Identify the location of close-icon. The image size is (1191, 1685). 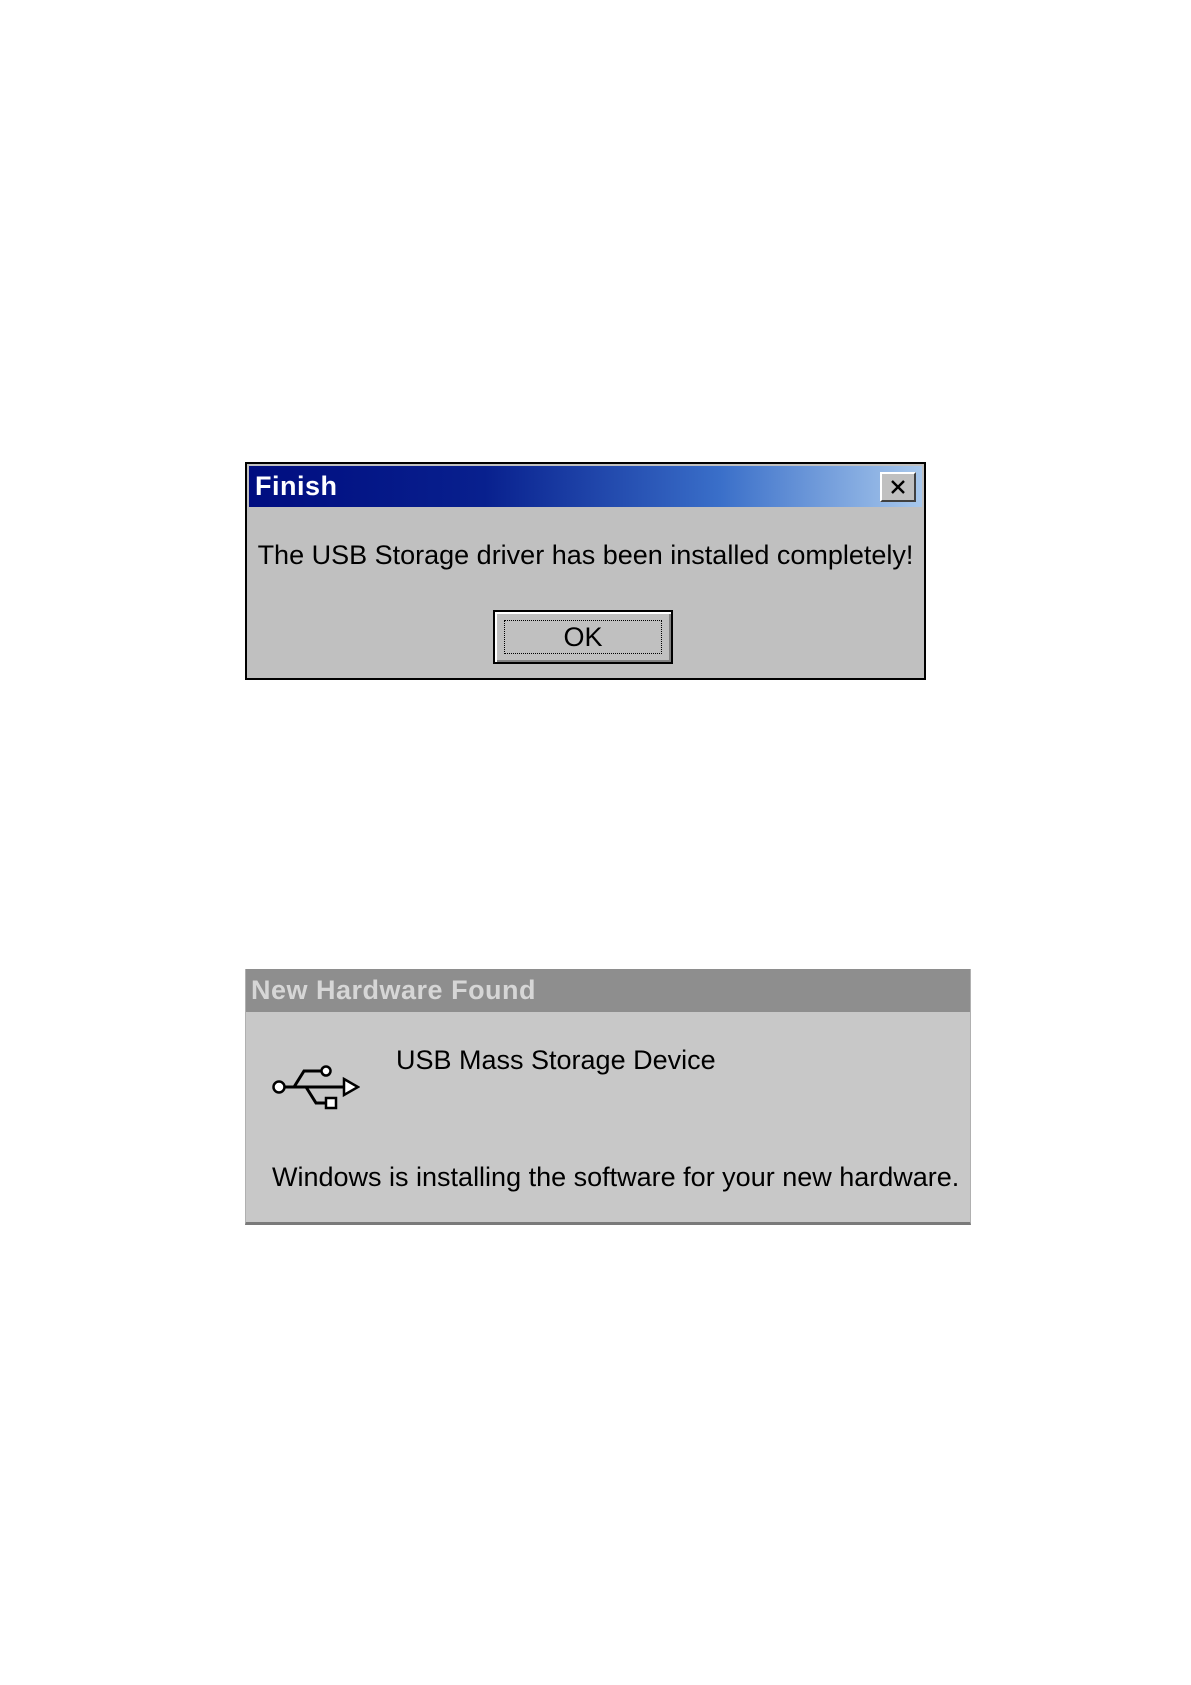
(898, 487).